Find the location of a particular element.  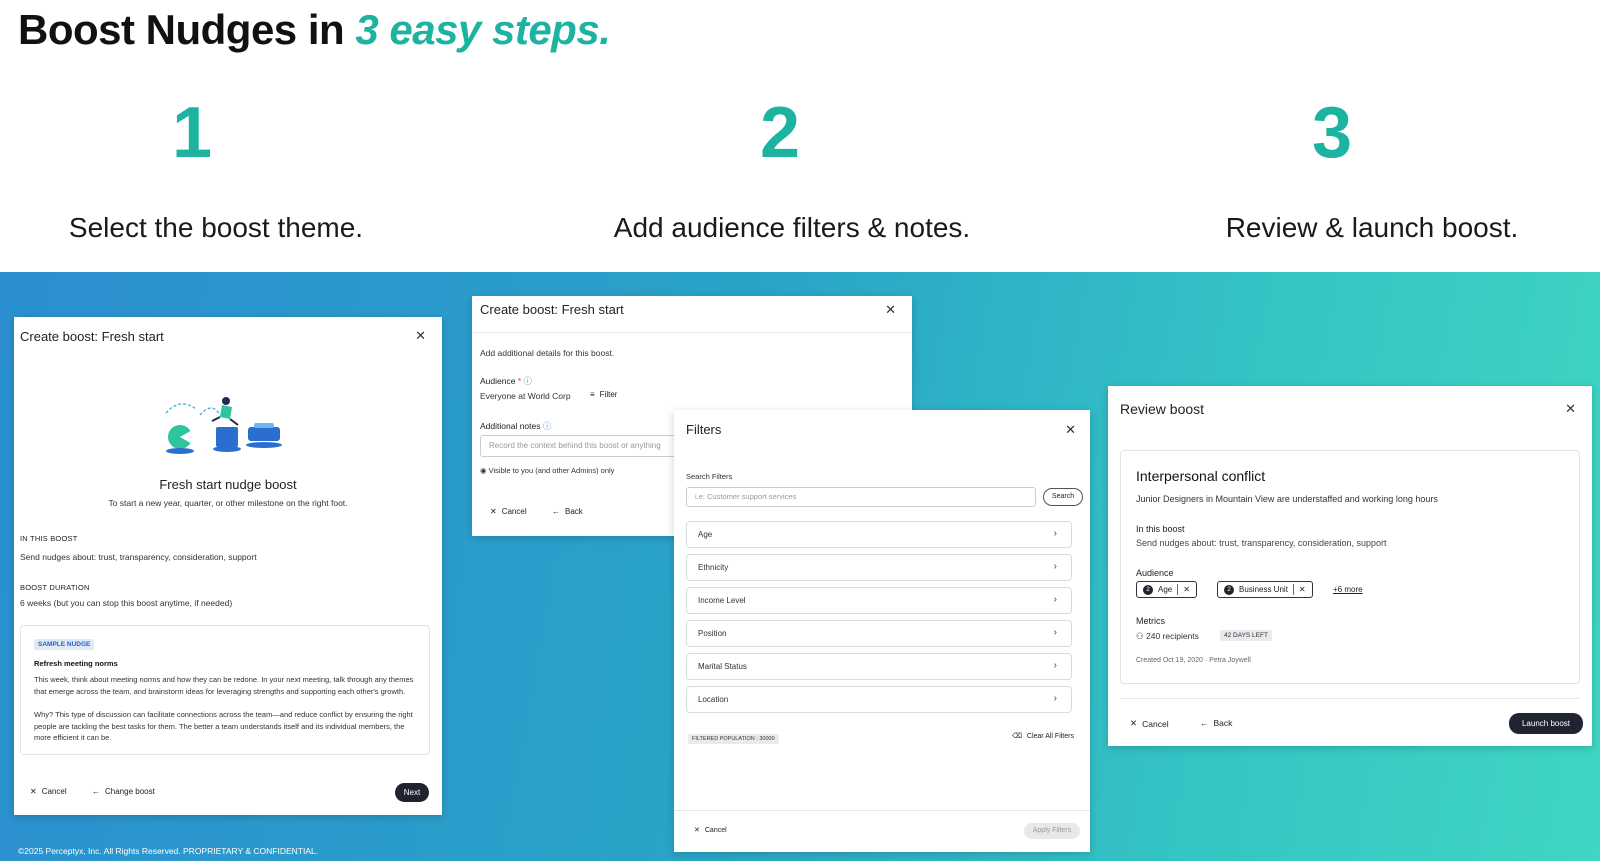

days-left-badge: 42 DAYS LEFT is located at coordinates (1246, 635).